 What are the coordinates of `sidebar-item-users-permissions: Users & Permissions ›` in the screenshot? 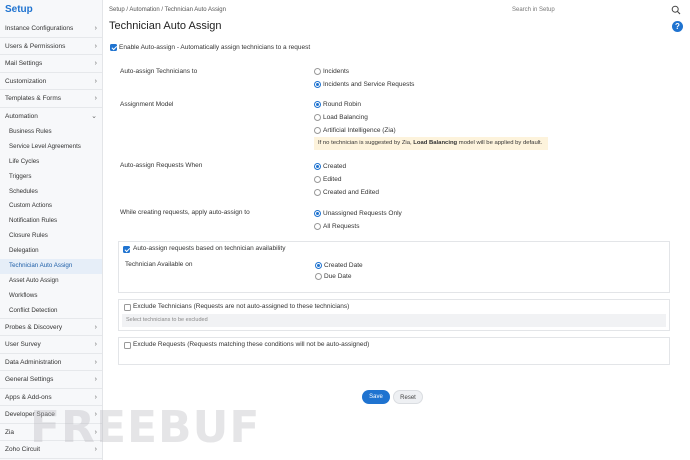 It's located at (51, 46).